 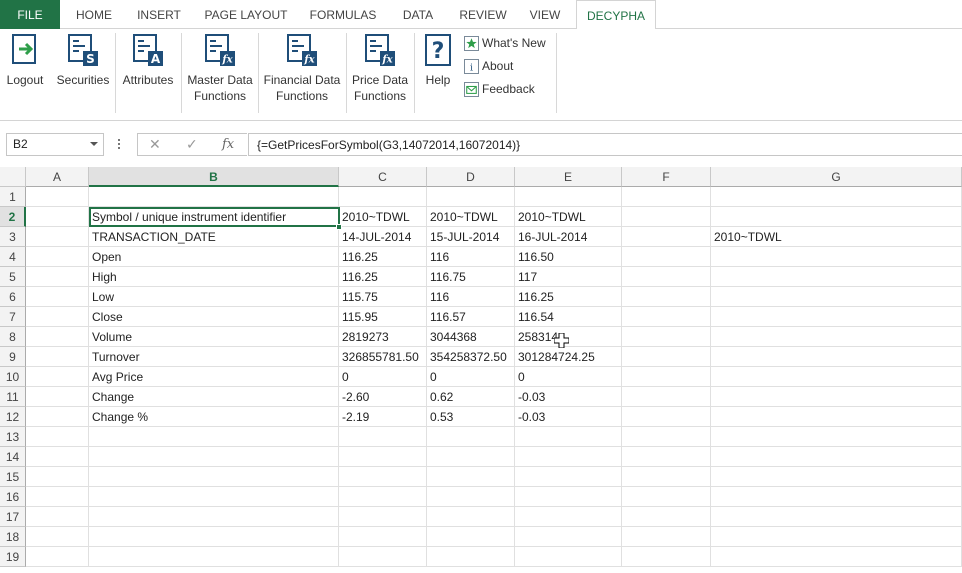 I want to click on row-header: 10, so click(x=13, y=377).